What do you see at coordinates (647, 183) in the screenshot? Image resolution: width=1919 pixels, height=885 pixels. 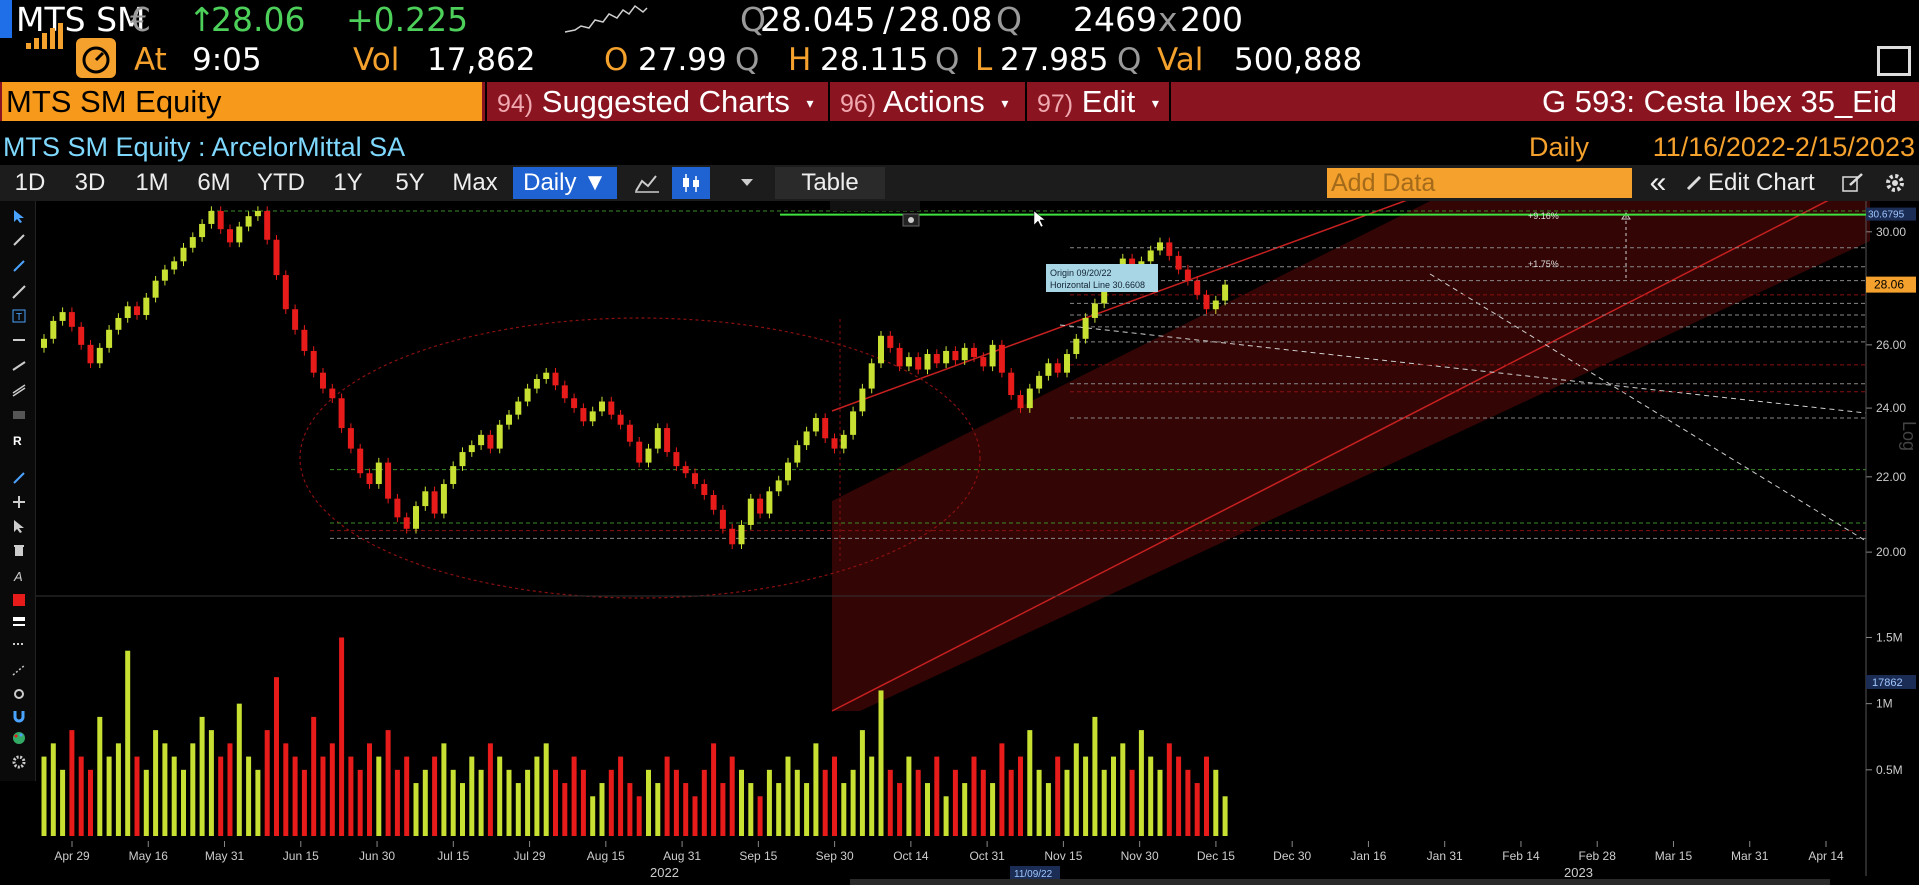 I see `line-chart-icon` at bounding box center [647, 183].